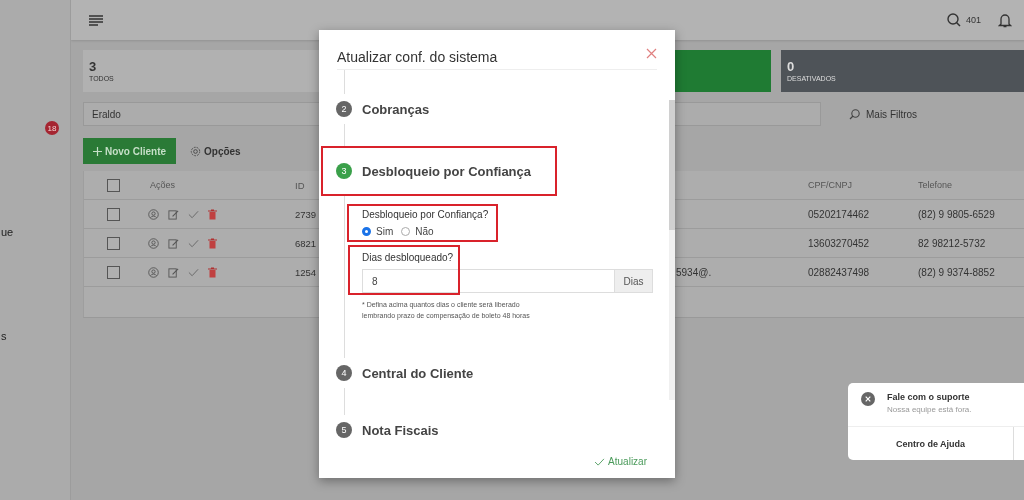  Describe the element at coordinates (936, 185) in the screenshot. I see `column-header: Telefone` at that location.